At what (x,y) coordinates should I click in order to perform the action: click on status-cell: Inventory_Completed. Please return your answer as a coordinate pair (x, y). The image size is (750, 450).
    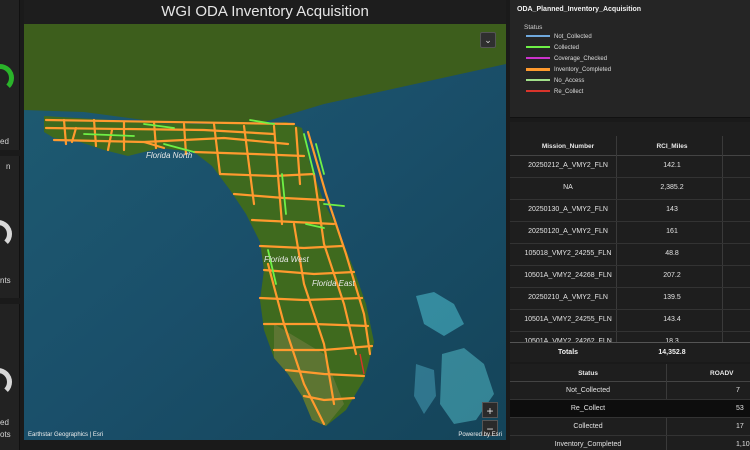
    Looking at the image, I should click on (588, 444).